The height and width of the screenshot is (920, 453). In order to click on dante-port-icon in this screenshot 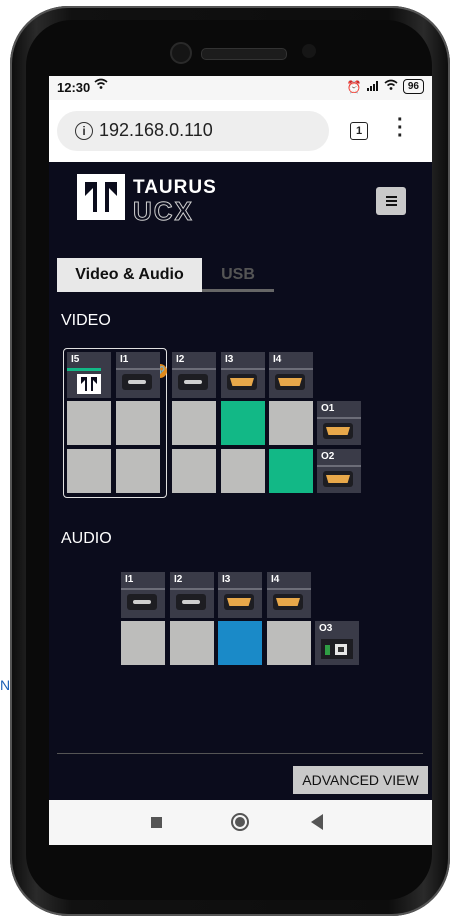, I will do `click(337, 649)`.